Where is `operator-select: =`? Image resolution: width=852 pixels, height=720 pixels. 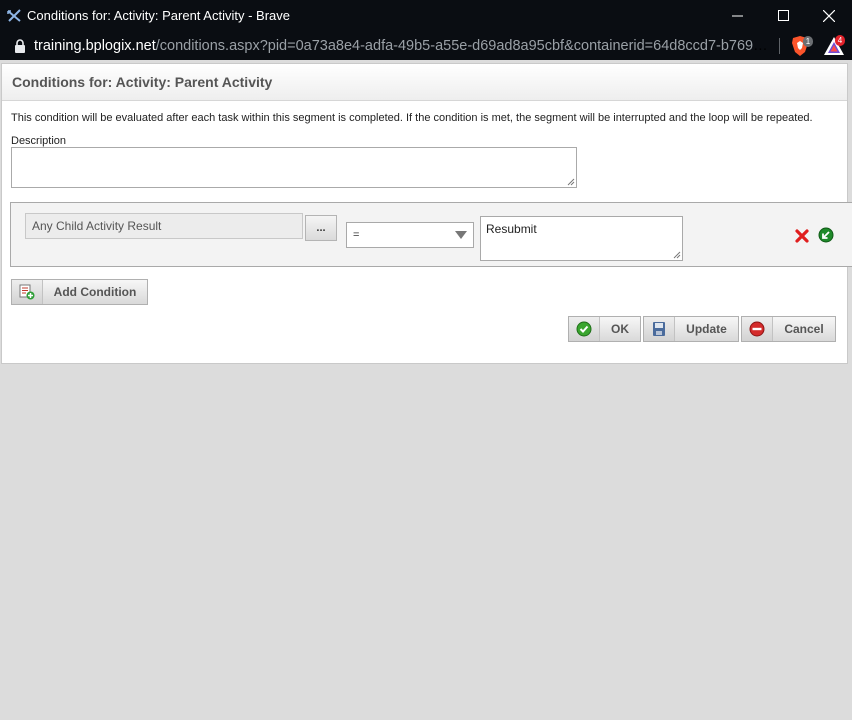
operator-select: = is located at coordinates (410, 235).